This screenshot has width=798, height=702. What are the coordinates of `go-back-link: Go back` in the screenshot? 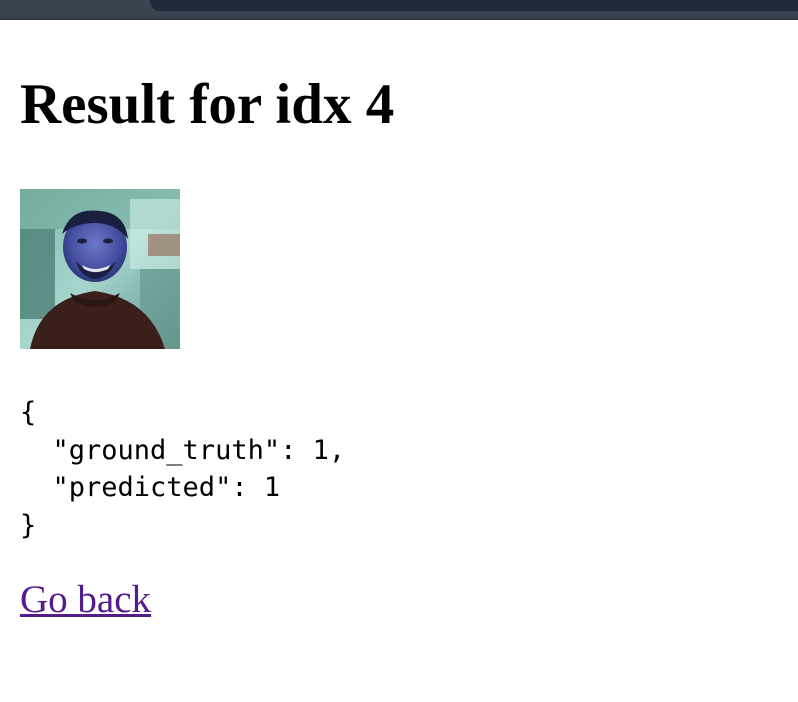 It's located at (85, 600).